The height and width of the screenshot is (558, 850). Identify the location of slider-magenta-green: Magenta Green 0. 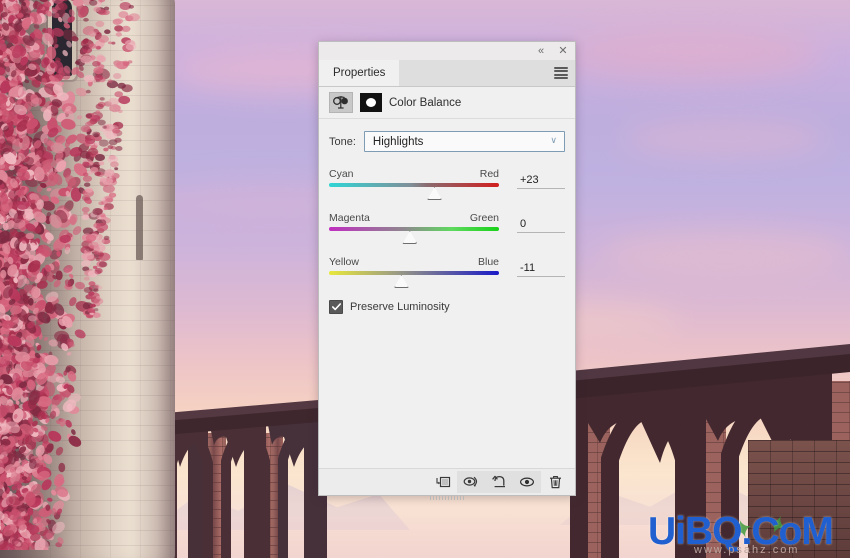
(447, 228).